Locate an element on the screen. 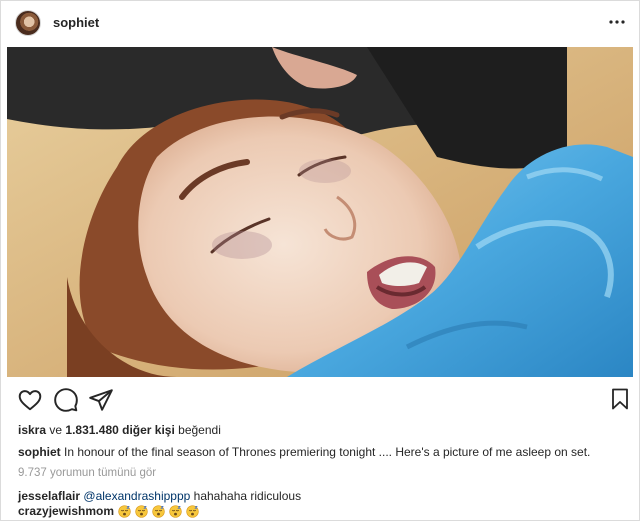  bookmark-icon is located at coordinates (620, 399).